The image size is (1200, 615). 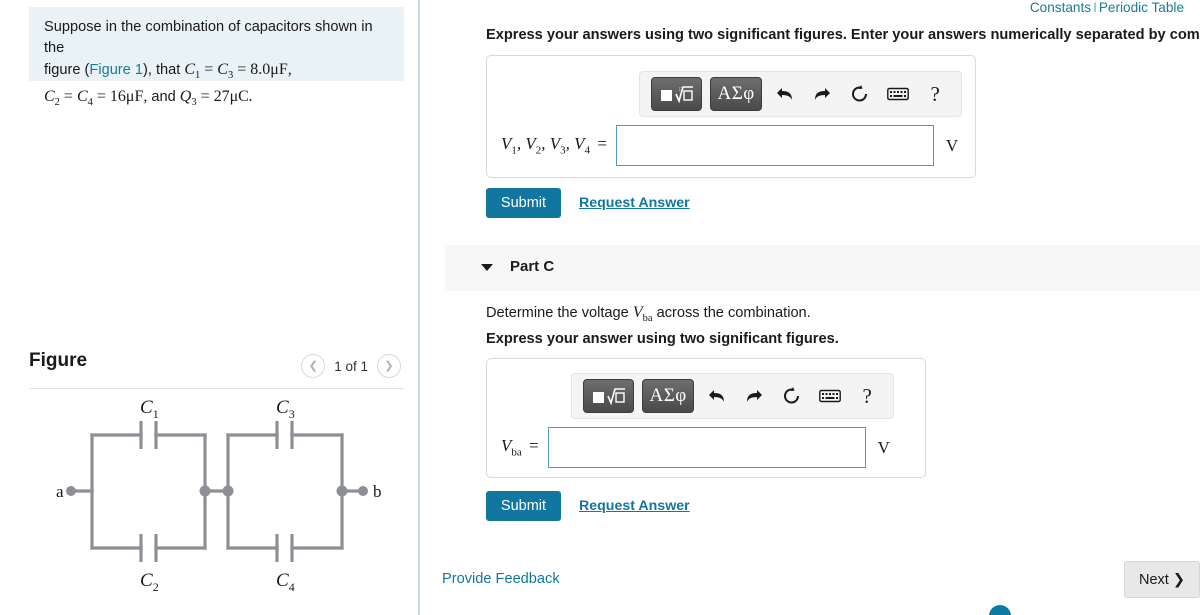 What do you see at coordinates (163, 70) in the screenshot?
I see `question-text-2-post: ), that` at bounding box center [163, 70].